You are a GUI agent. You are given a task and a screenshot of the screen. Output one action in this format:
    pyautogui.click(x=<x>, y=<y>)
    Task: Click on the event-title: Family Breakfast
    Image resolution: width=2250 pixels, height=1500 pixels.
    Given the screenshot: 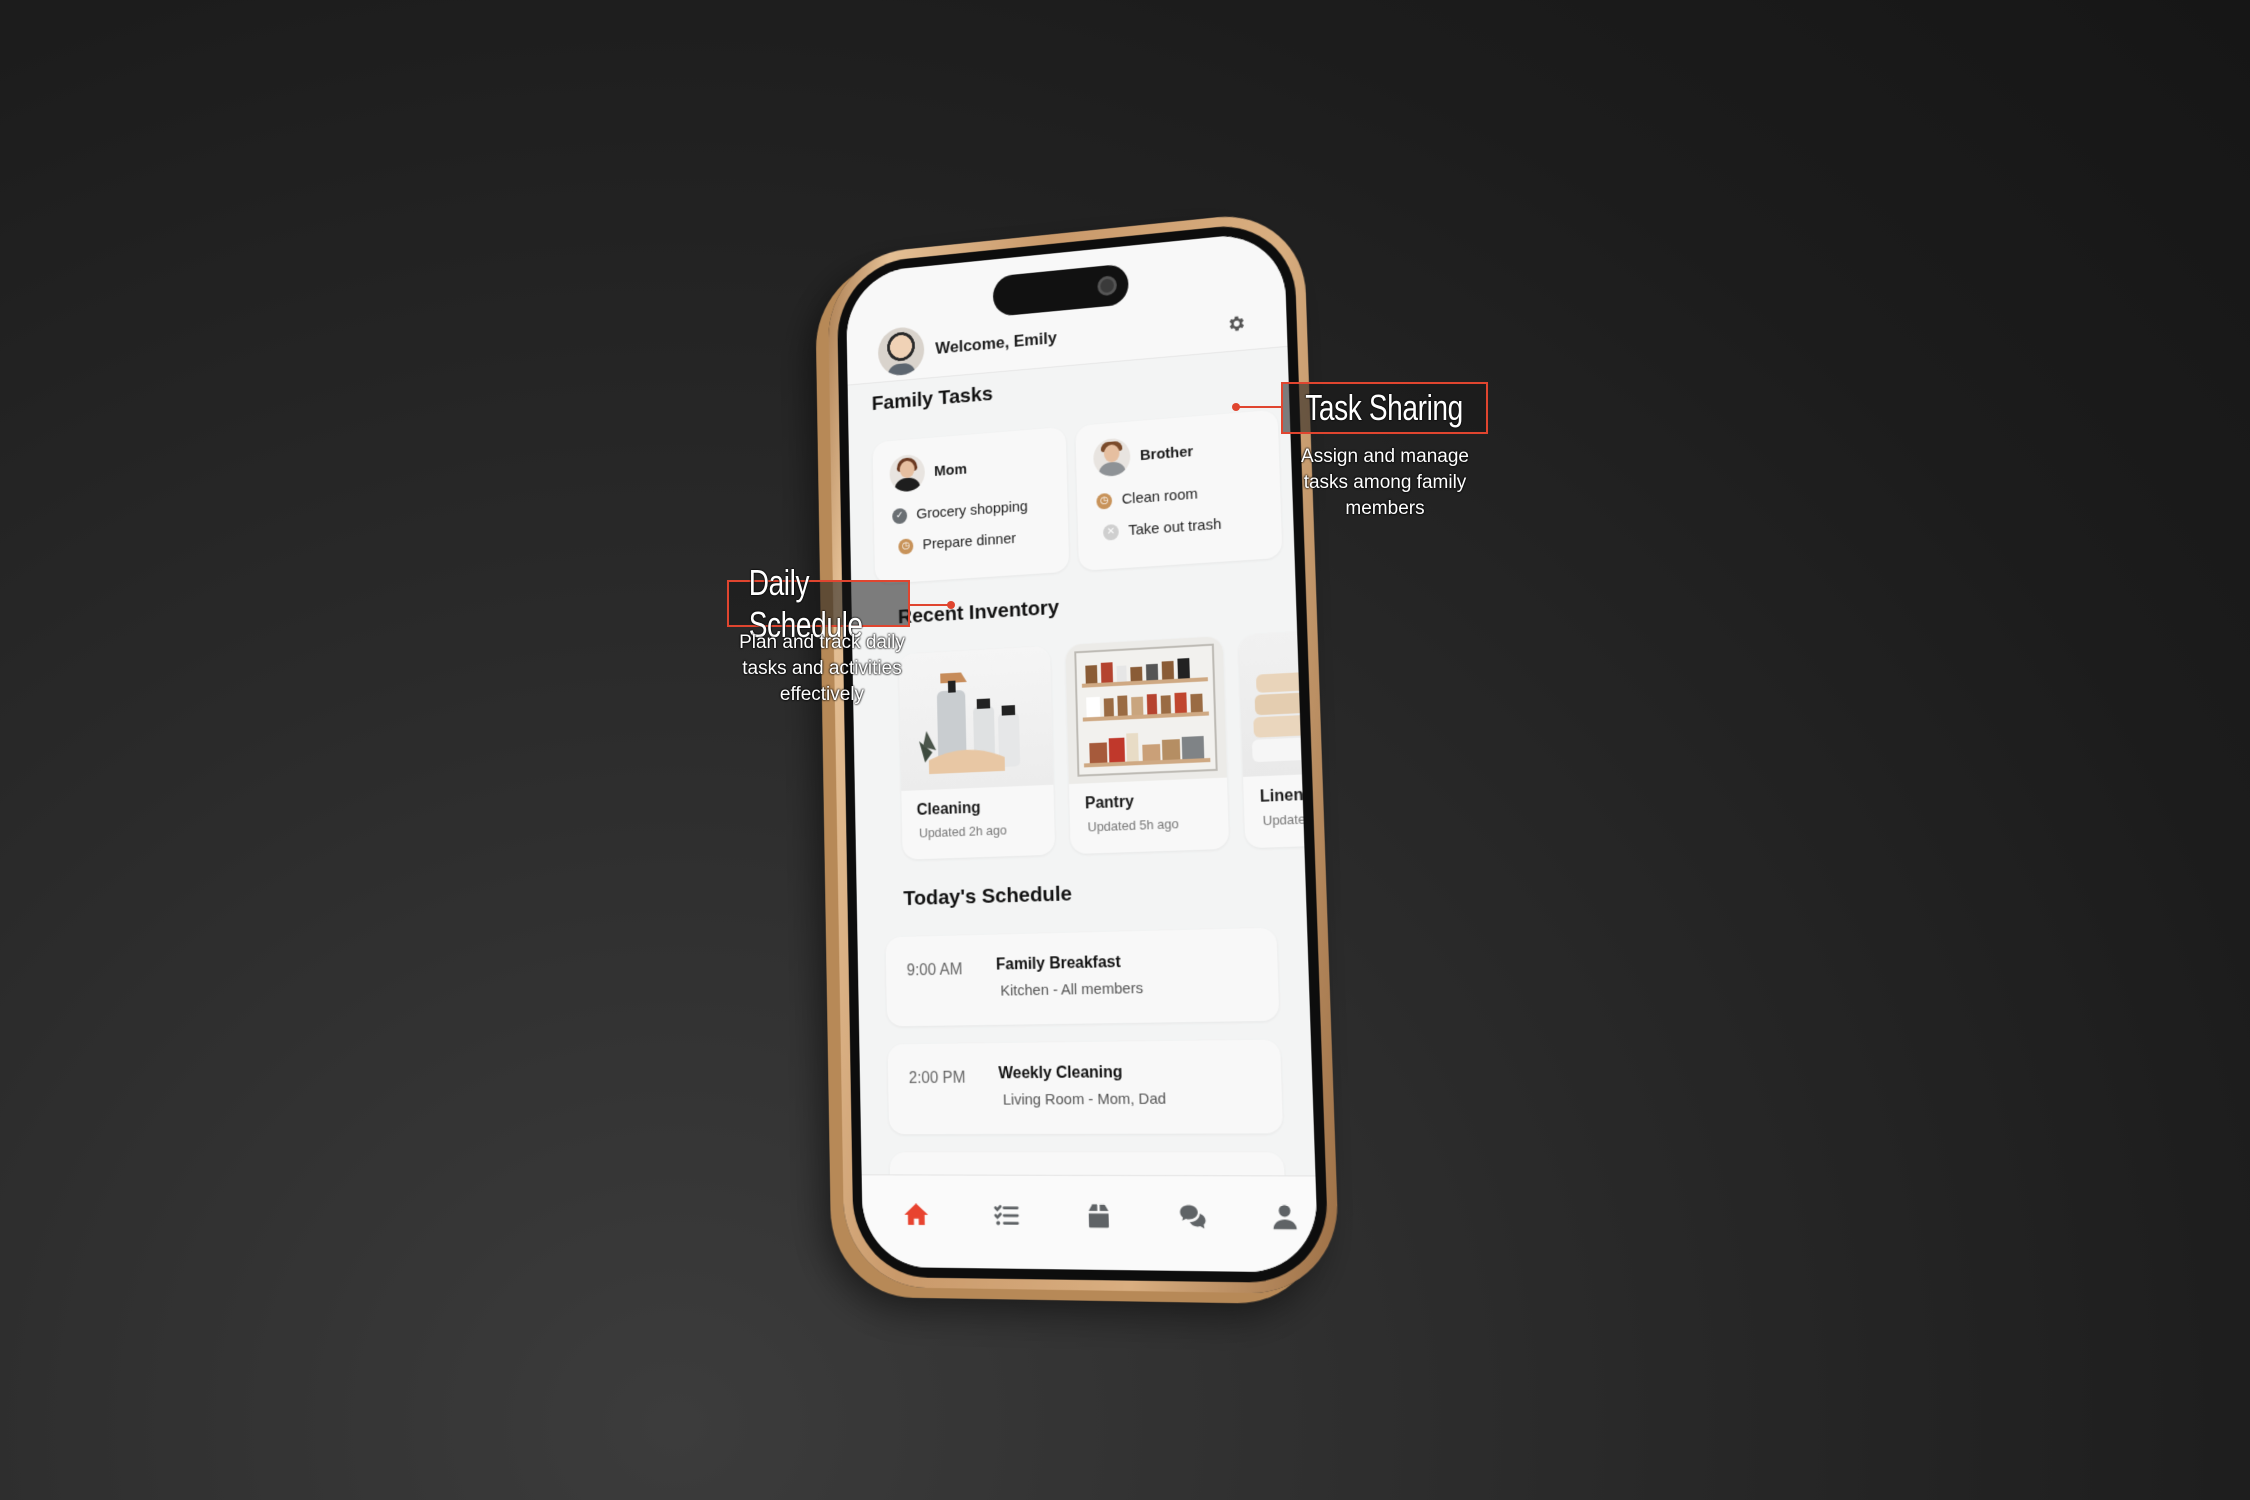 What is the action you would take?
    pyautogui.click(x=1058, y=963)
    